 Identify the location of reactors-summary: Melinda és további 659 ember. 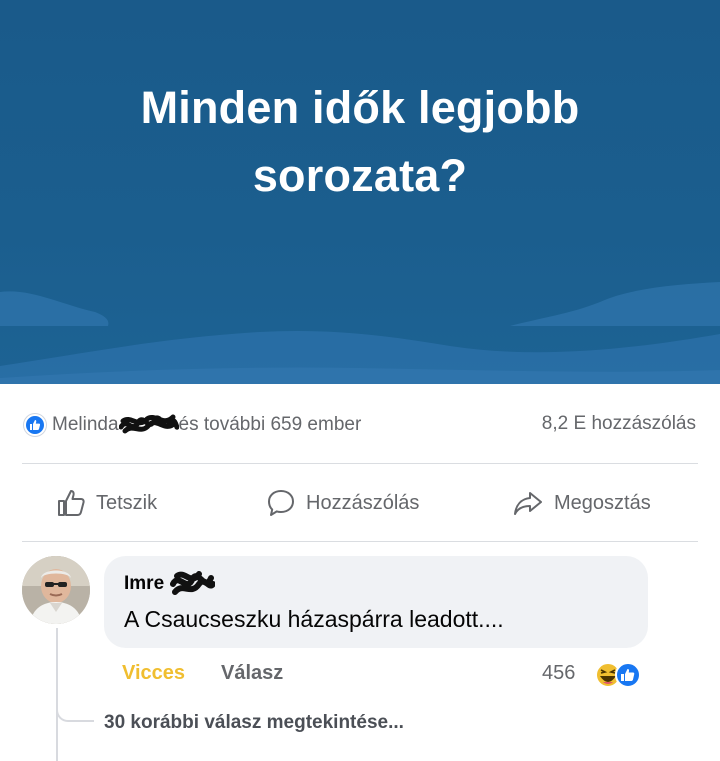
(206, 425).